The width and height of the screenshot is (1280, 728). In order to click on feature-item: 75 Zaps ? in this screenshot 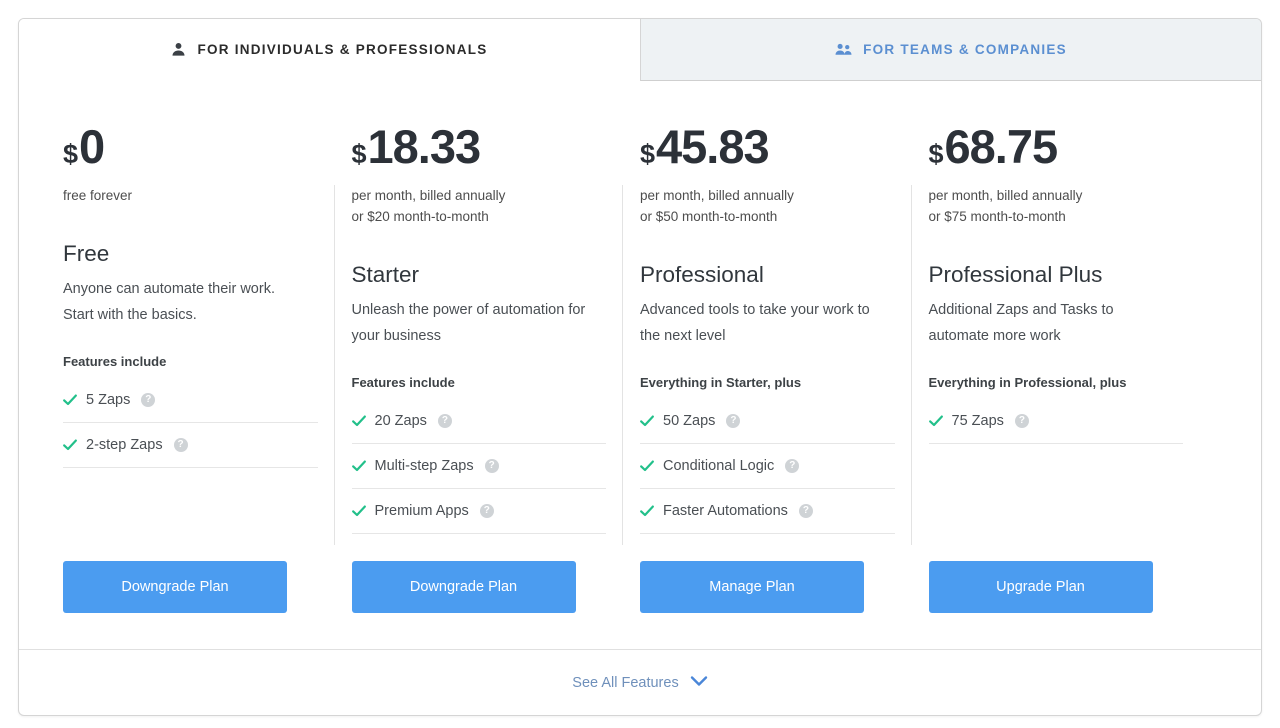, I will do `click(1055, 421)`.